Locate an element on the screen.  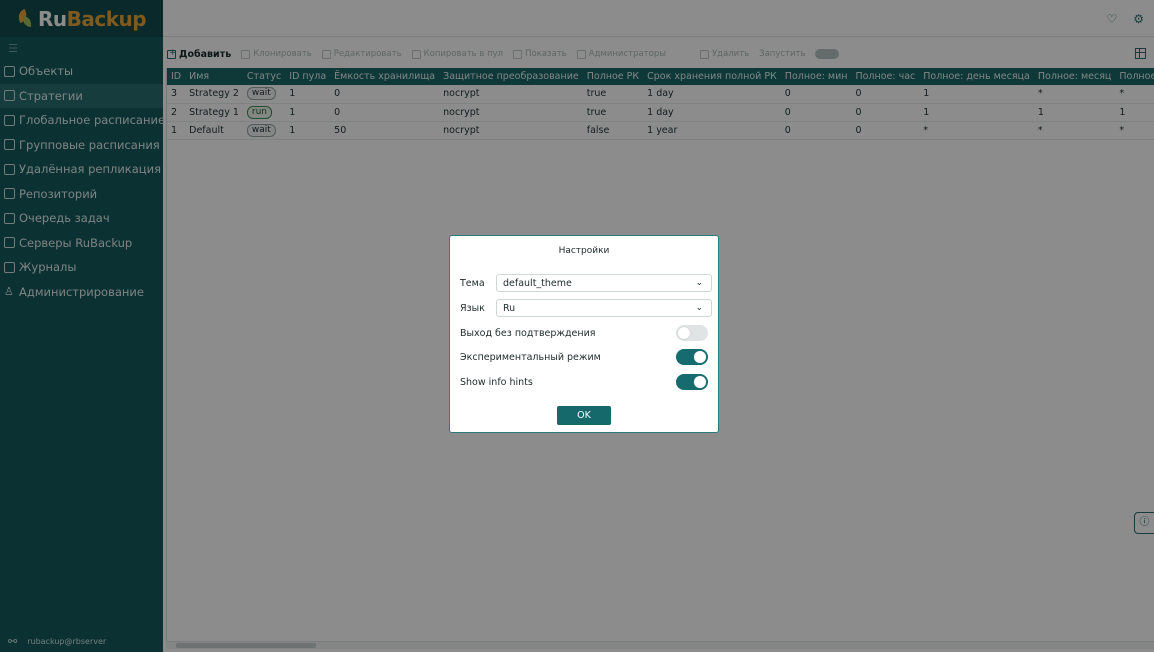
theme-label: Тема is located at coordinates (472, 283).